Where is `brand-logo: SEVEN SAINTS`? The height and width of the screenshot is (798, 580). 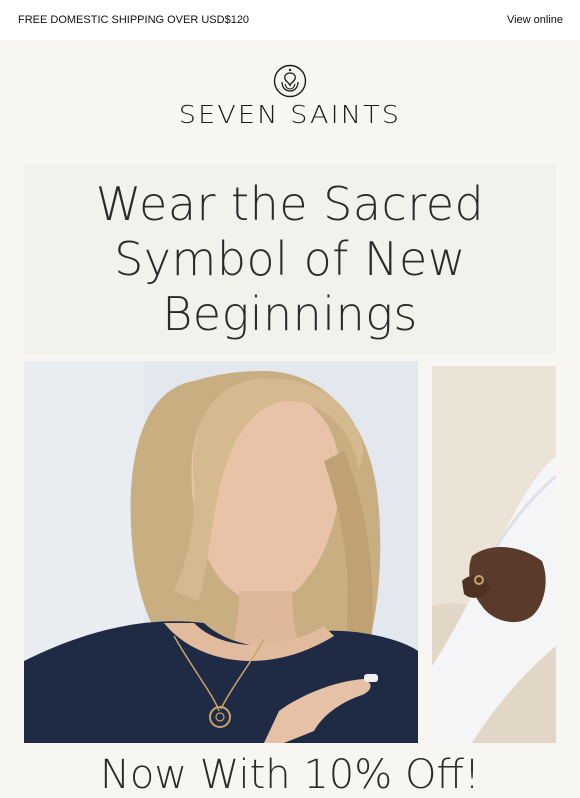 brand-logo: SEVEN SAINTS is located at coordinates (290, 96).